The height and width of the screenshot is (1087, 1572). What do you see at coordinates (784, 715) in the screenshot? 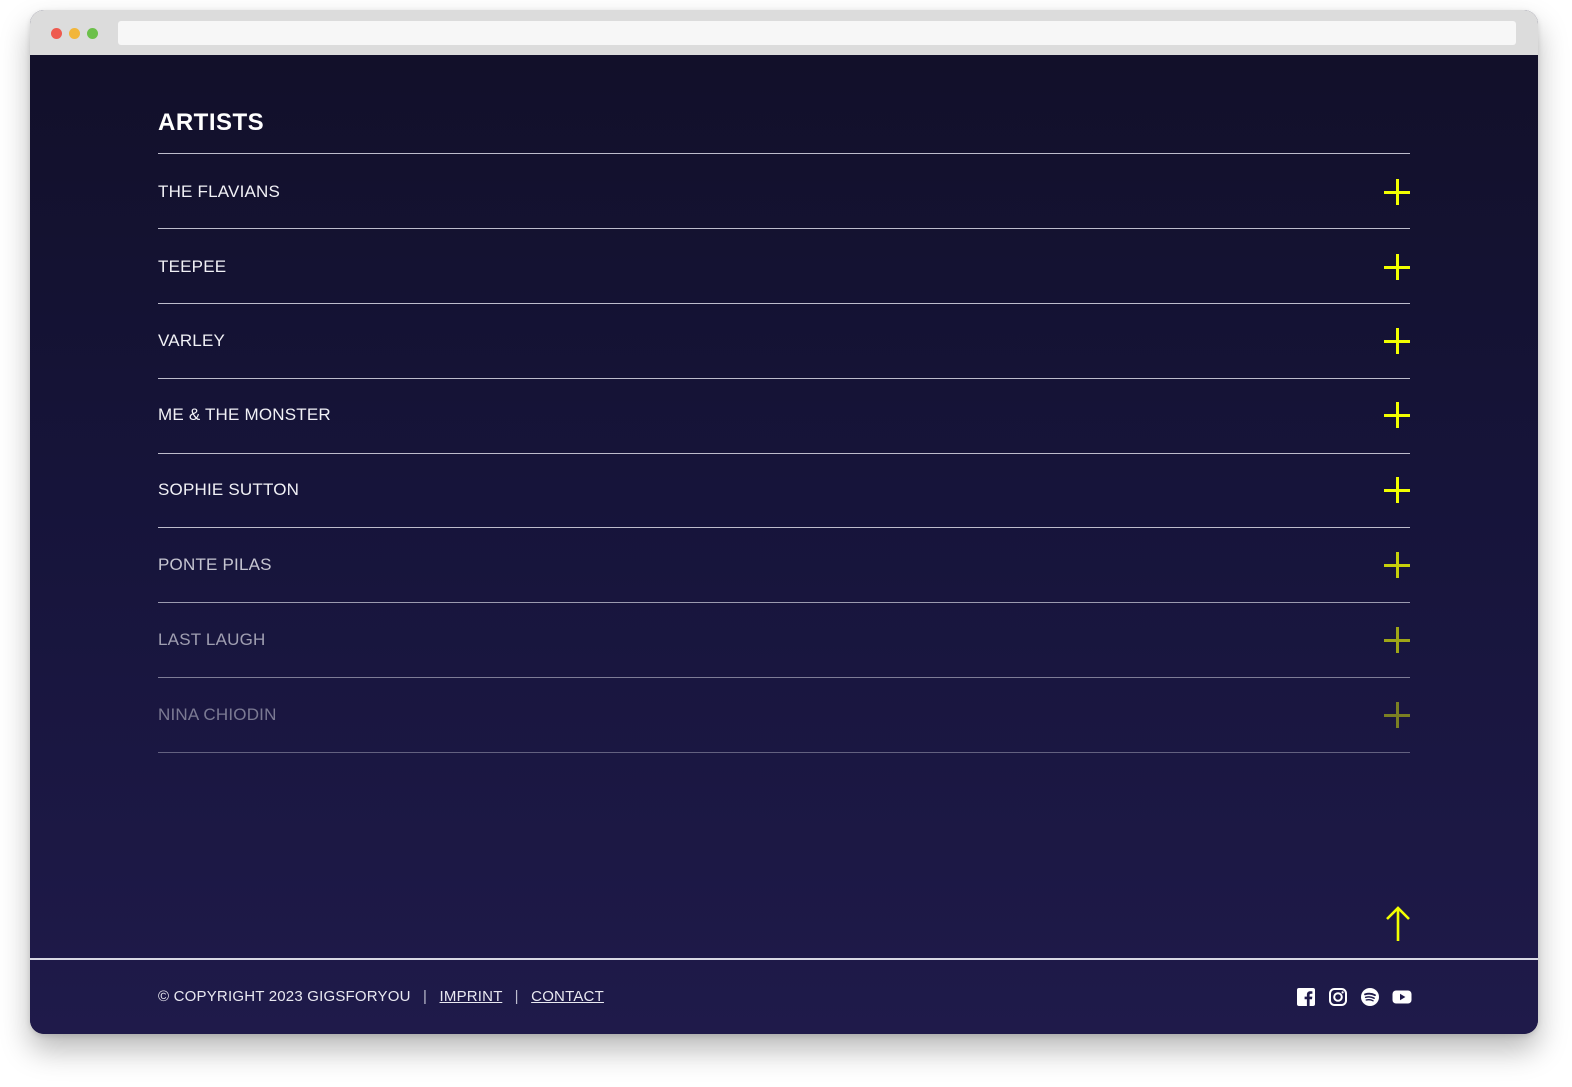
I see `artist-row-nina-chiodin: NINA CHIODIN` at bounding box center [784, 715].